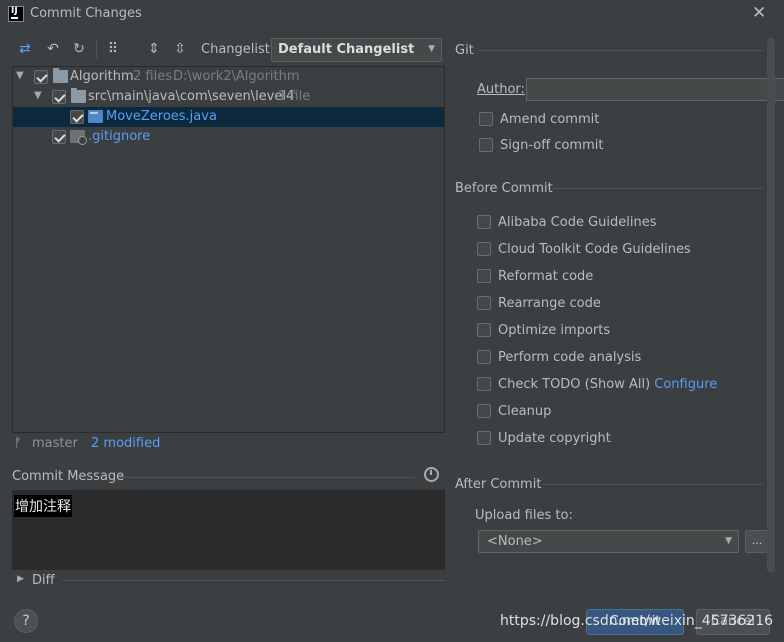 Image resolution: width=784 pixels, height=642 pixels. Describe the element at coordinates (180, 49) in the screenshot. I see `collapse-all-icon: ⇳` at that location.